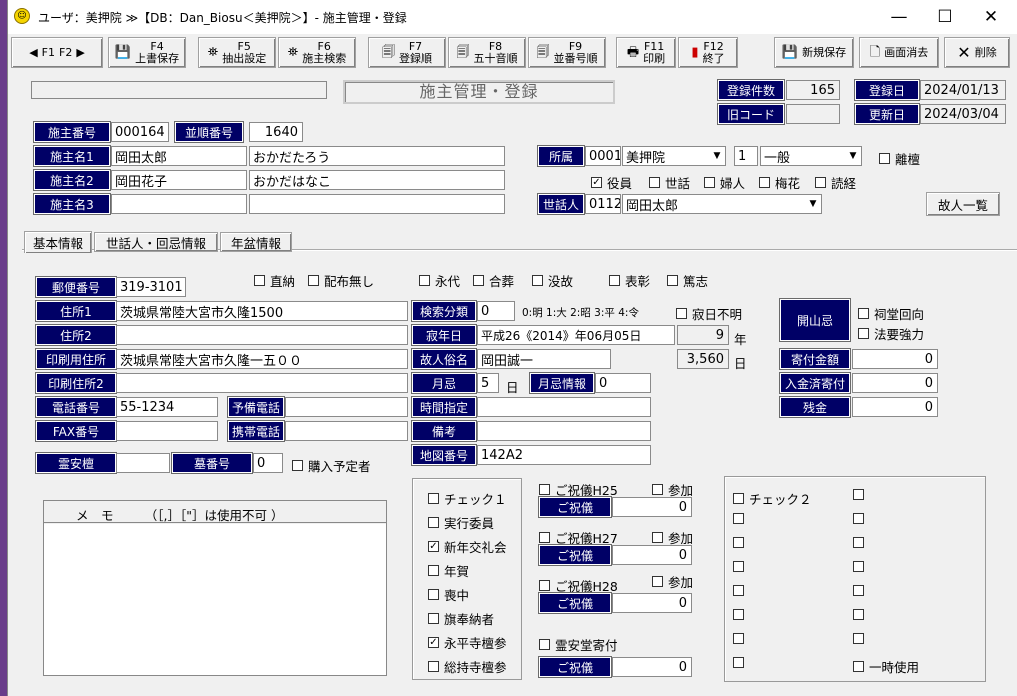 The image size is (1017, 696). What do you see at coordinates (991, 17) in the screenshot?
I see `close-button: ✕` at bounding box center [991, 17].